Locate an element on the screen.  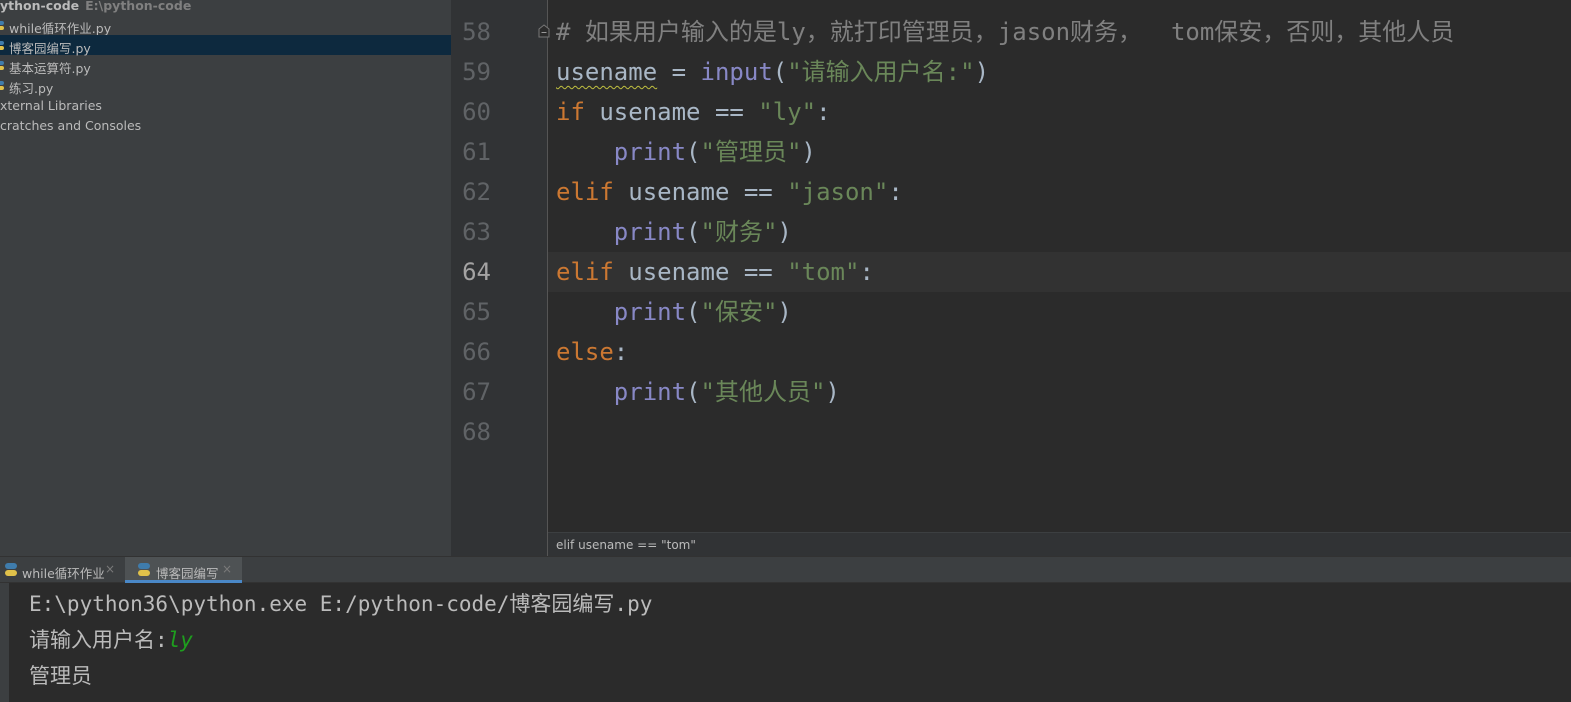
run-tab-while: while循环作业 × is located at coordinates (62, 570).